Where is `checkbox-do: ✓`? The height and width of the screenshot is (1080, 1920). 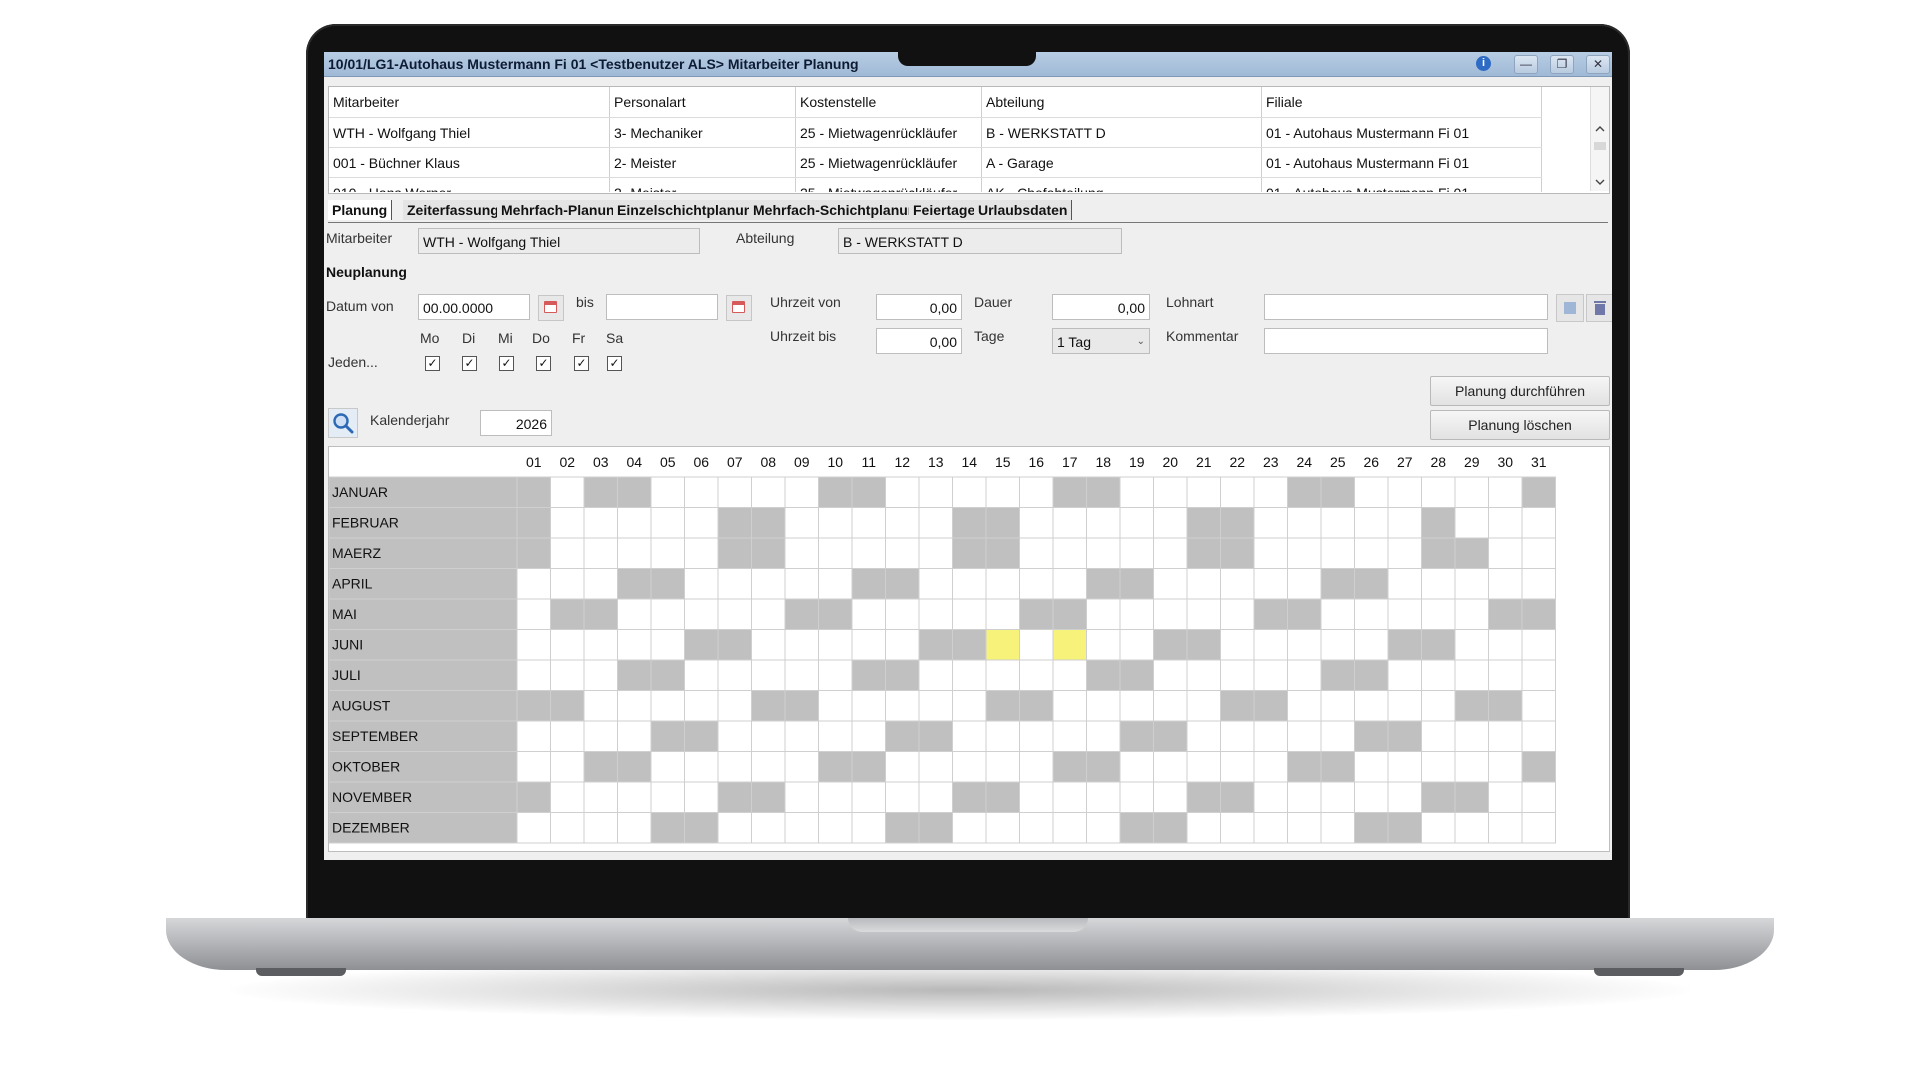
checkbox-do: ✓ is located at coordinates (543, 363).